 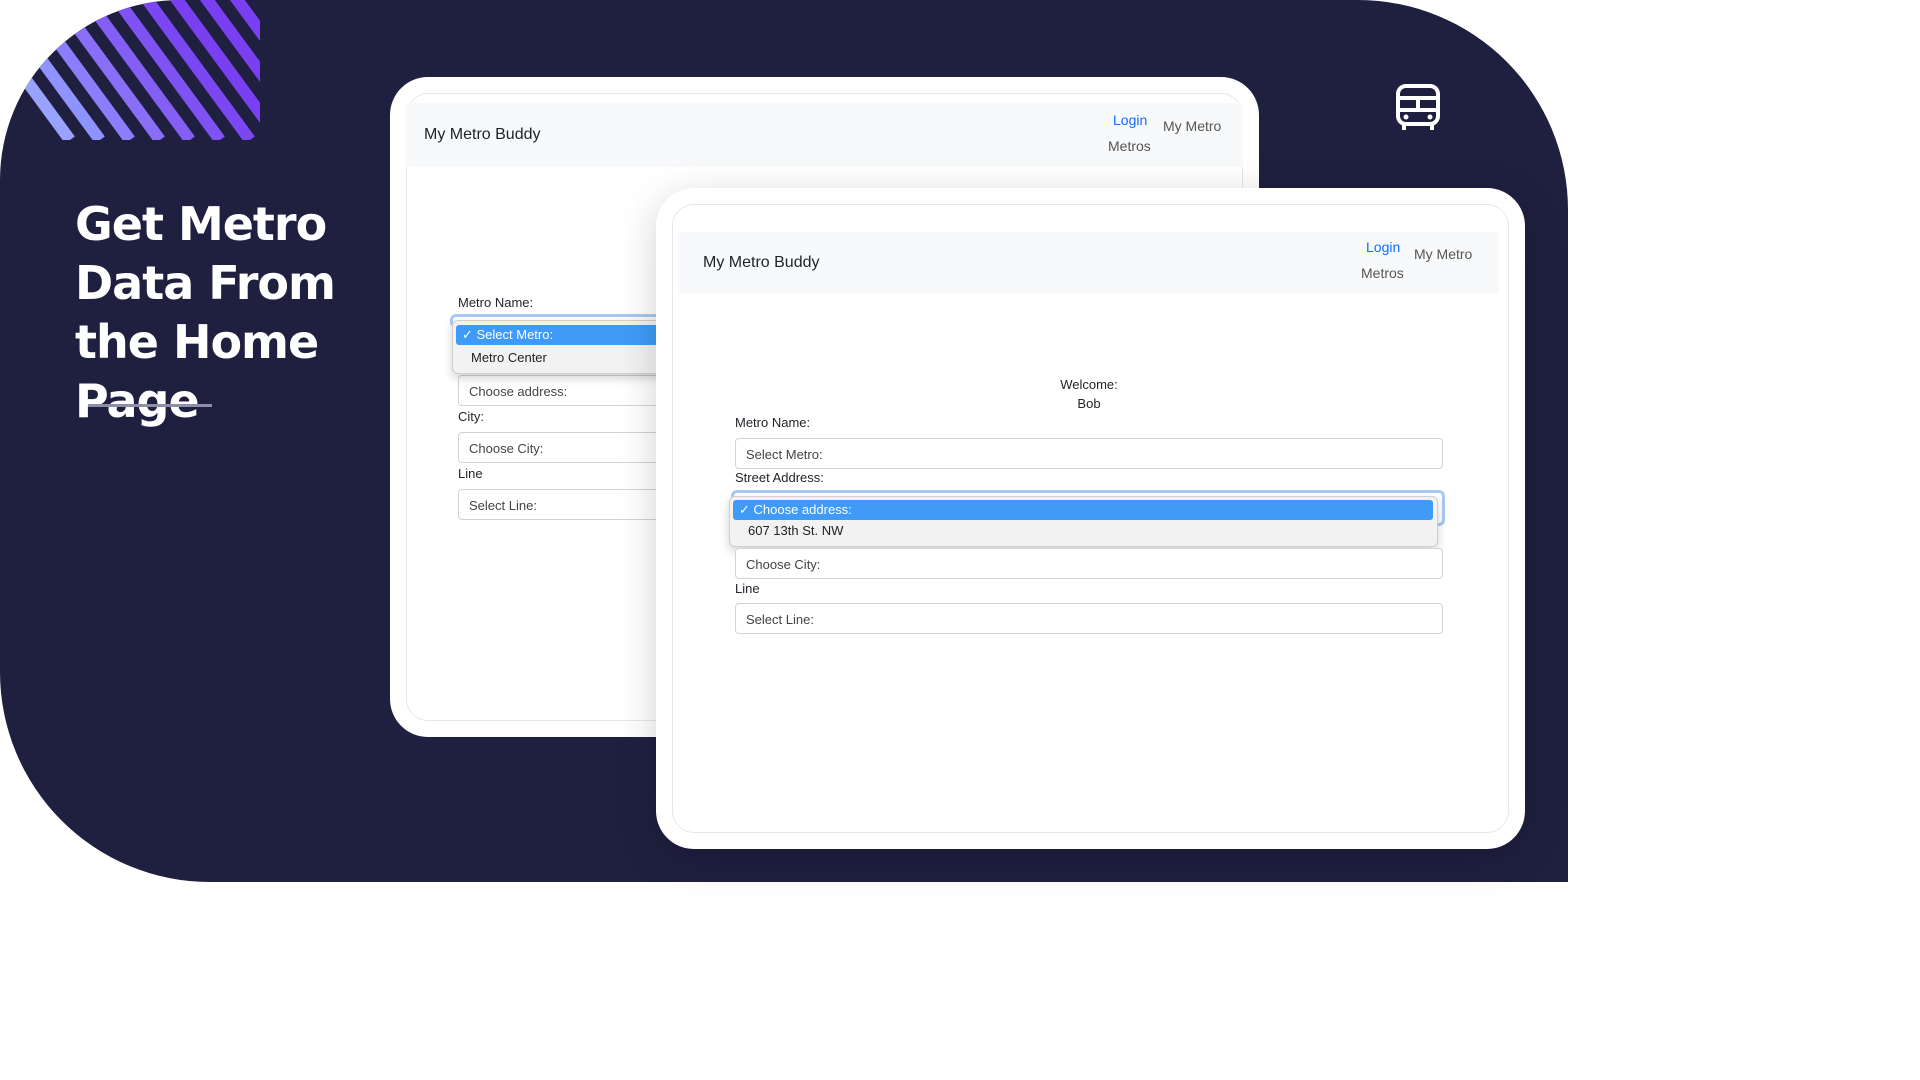 What do you see at coordinates (471, 416) in the screenshot?
I see `city-label: City:` at bounding box center [471, 416].